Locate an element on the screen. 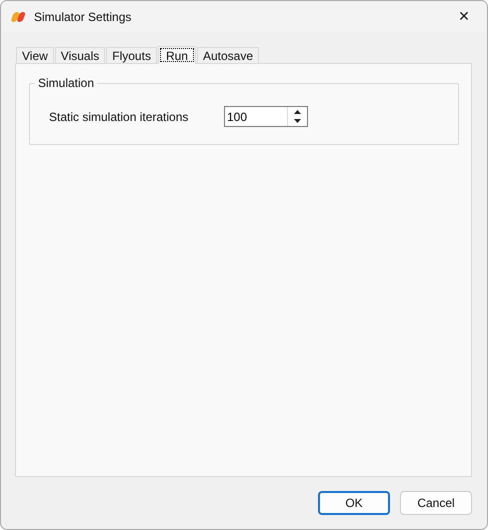 This screenshot has width=488, height=530. tab: Run is located at coordinates (177, 55).